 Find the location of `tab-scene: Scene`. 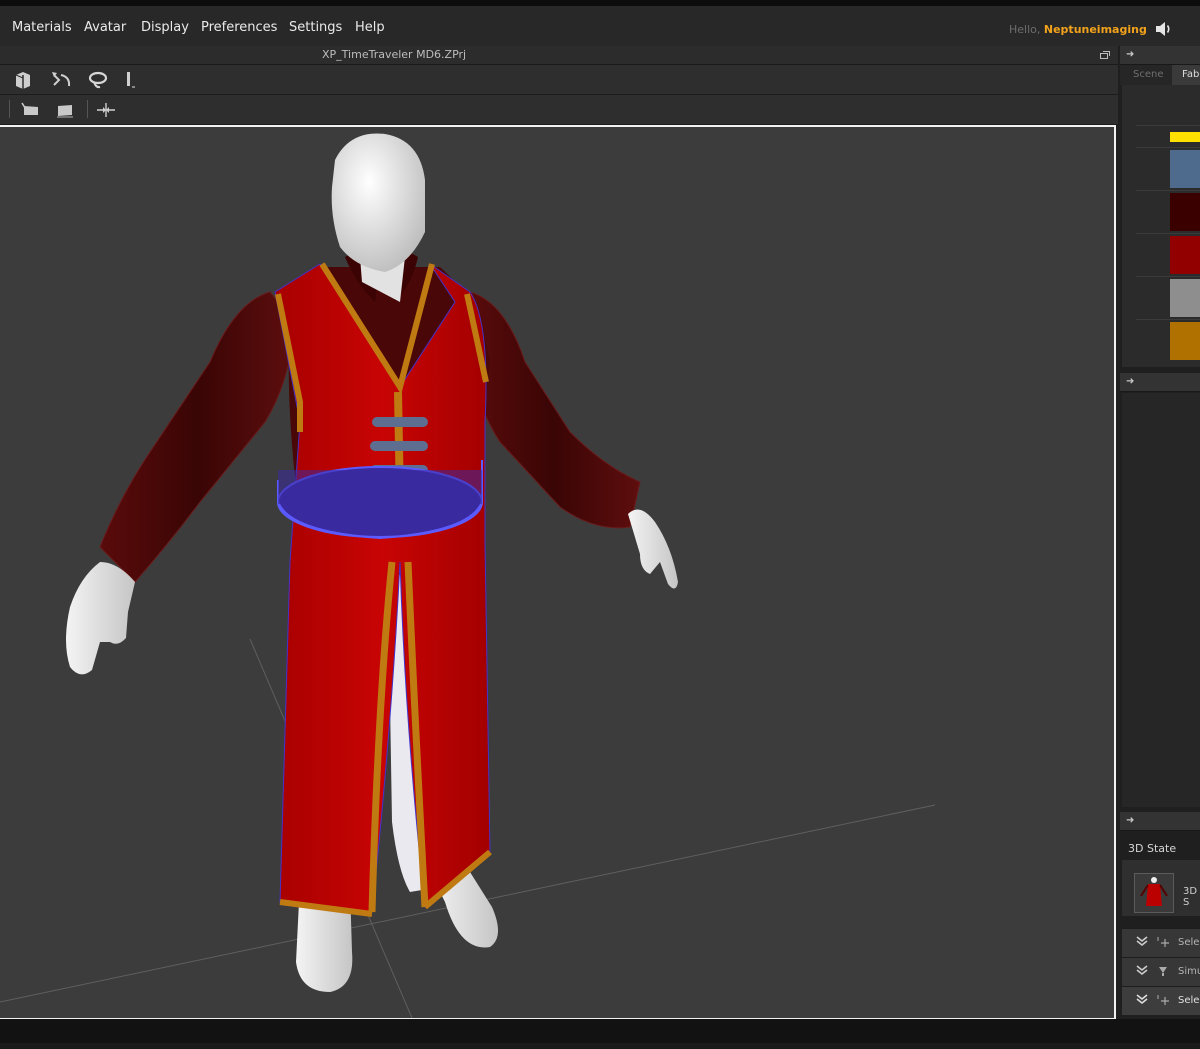

tab-scene: Scene is located at coordinates (1148, 74).